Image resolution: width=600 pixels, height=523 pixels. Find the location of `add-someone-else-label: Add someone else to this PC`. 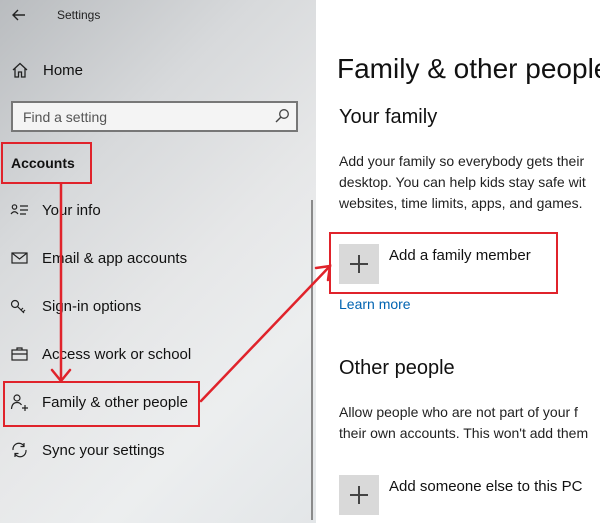

add-someone-else-label: Add someone else to this PC is located at coordinates (486, 486).